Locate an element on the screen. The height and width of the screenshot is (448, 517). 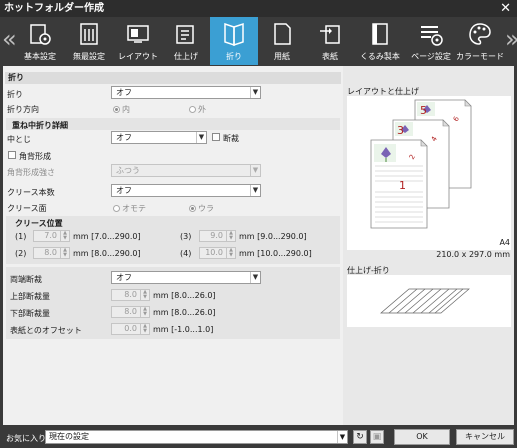
tab-label: レイアウト is located at coordinates (138, 56).